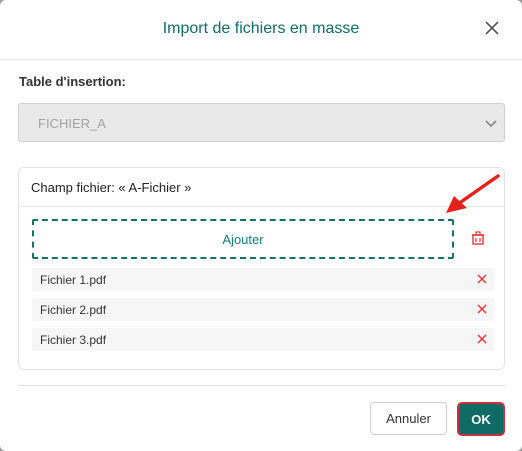  I want to click on file-name: Fichier 2.pdf, so click(73, 310).